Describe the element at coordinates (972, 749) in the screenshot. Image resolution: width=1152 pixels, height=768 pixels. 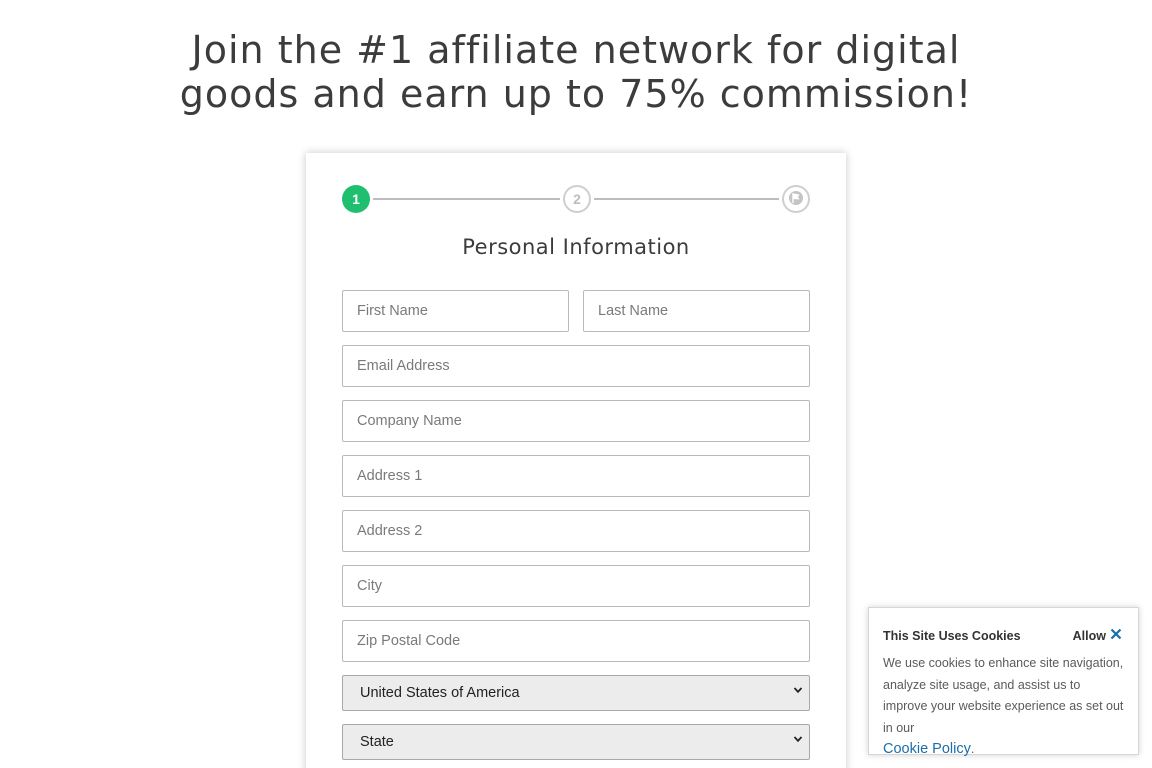
I see `cookie-period: .` at that location.